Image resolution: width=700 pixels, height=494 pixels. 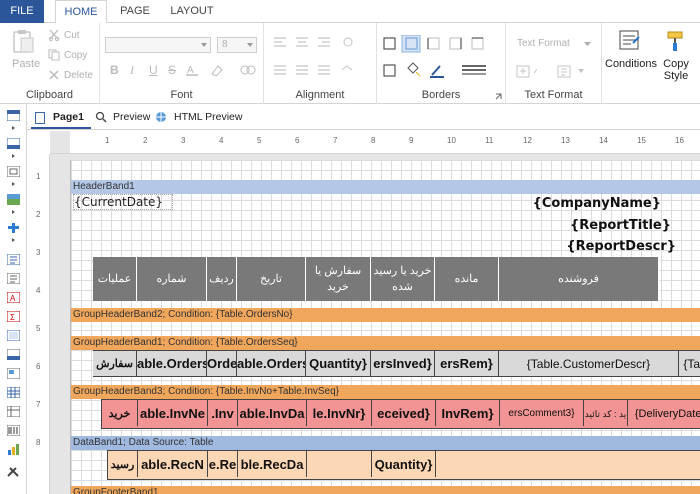 What do you see at coordinates (385, 490) in the screenshot?
I see `group-footer-band: GroupFooterBand1` at bounding box center [385, 490].